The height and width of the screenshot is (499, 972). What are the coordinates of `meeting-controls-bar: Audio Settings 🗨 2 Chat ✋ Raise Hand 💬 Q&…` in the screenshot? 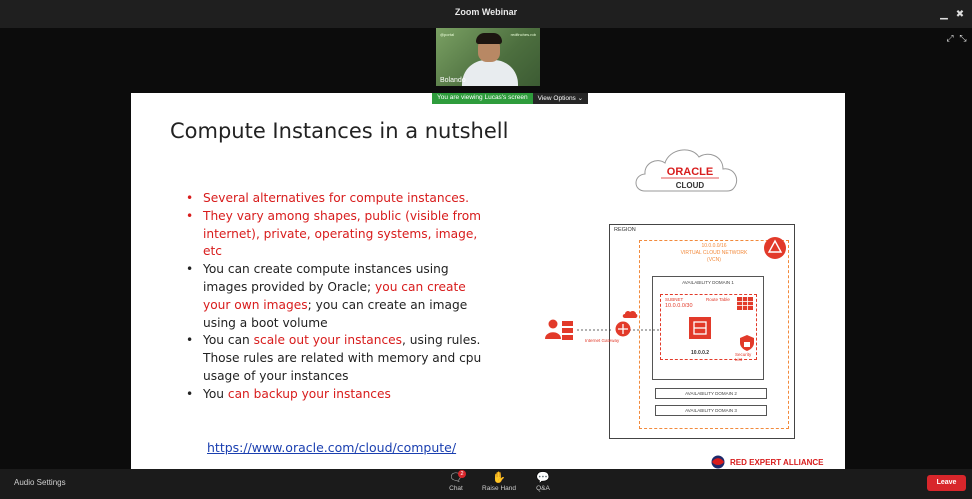 It's located at (486, 484).